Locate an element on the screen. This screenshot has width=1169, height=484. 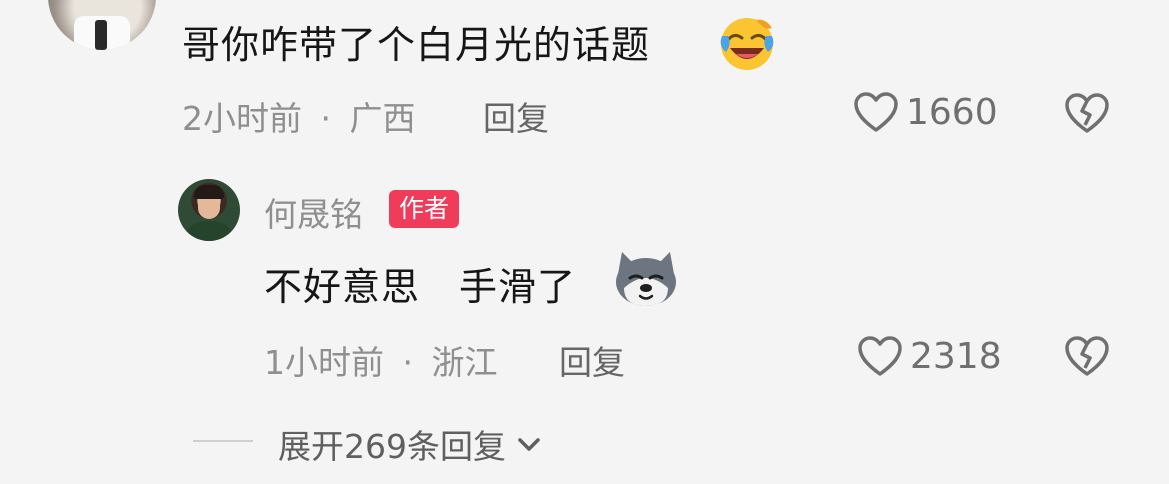
expand-replies-button: 展开269条回复 is located at coordinates (411, 444).